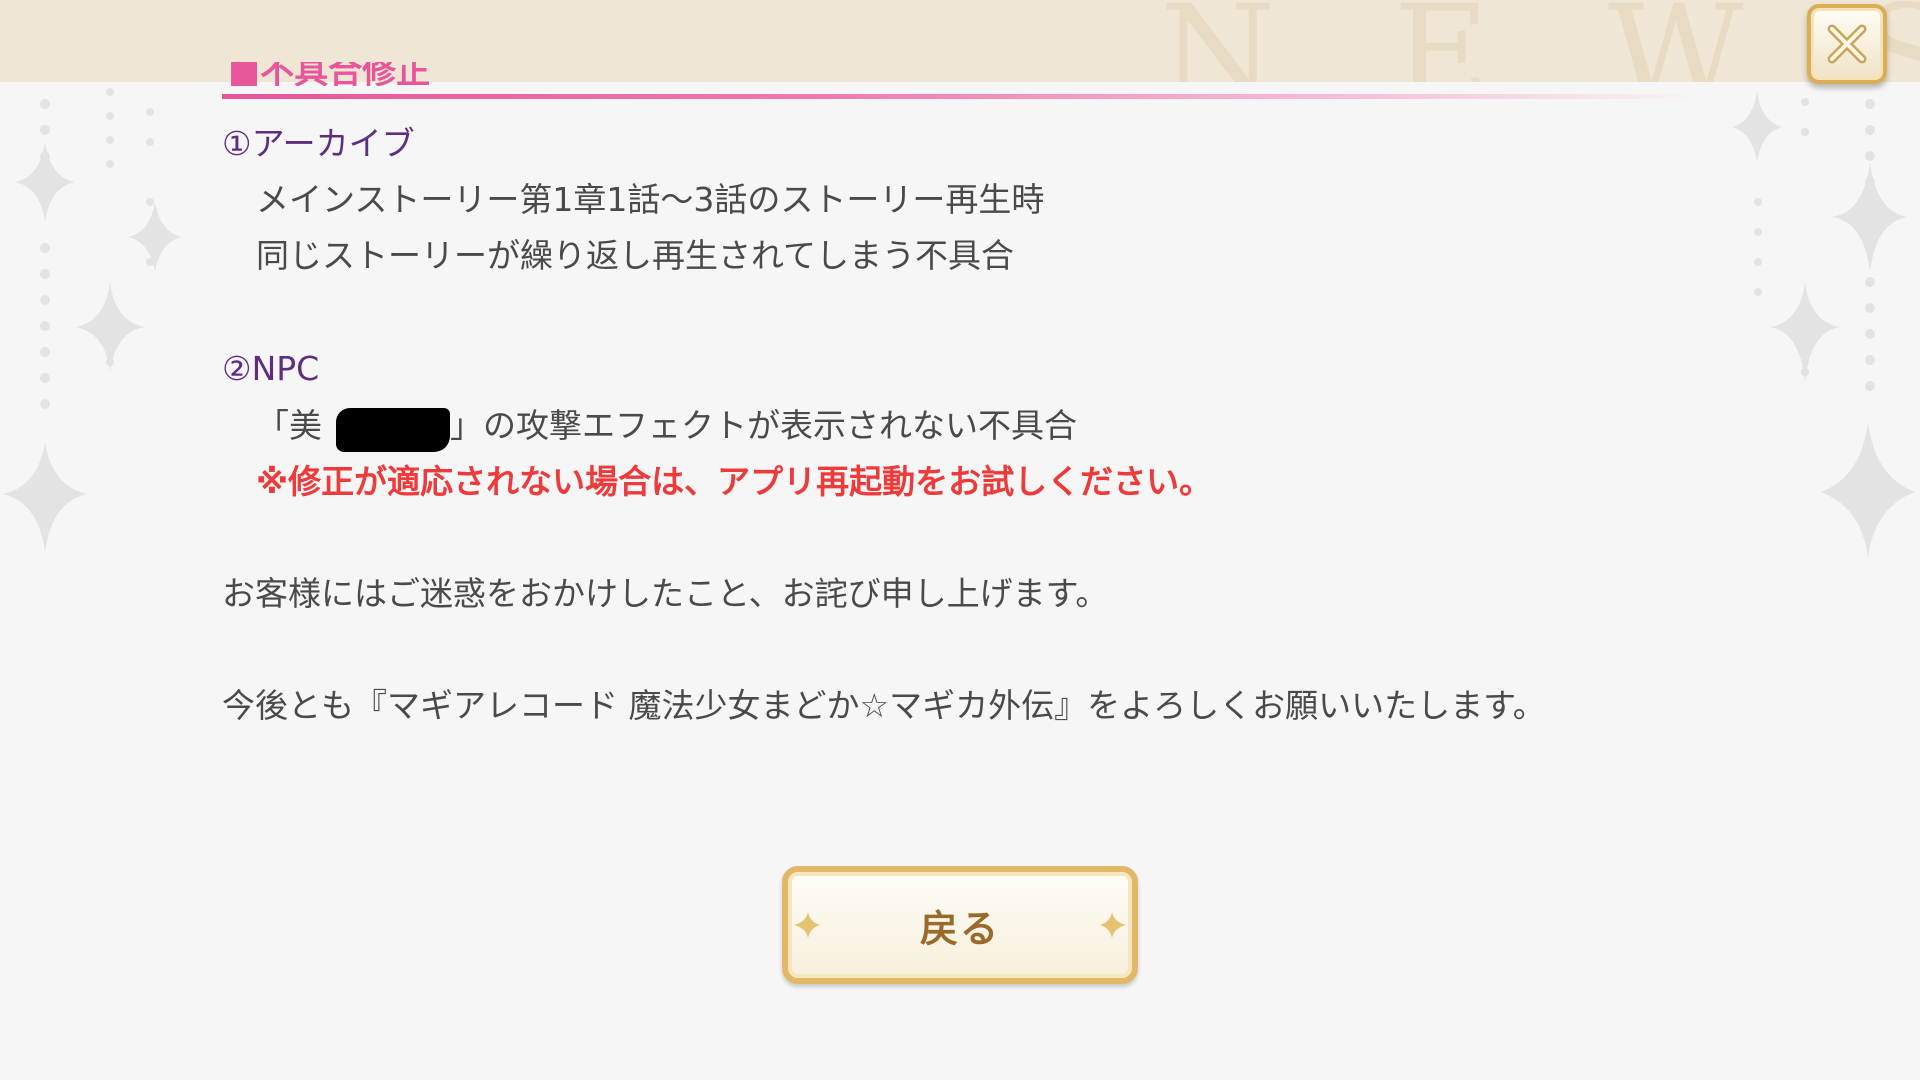  I want to click on section-heading-npc: ②NPC, so click(271, 368).